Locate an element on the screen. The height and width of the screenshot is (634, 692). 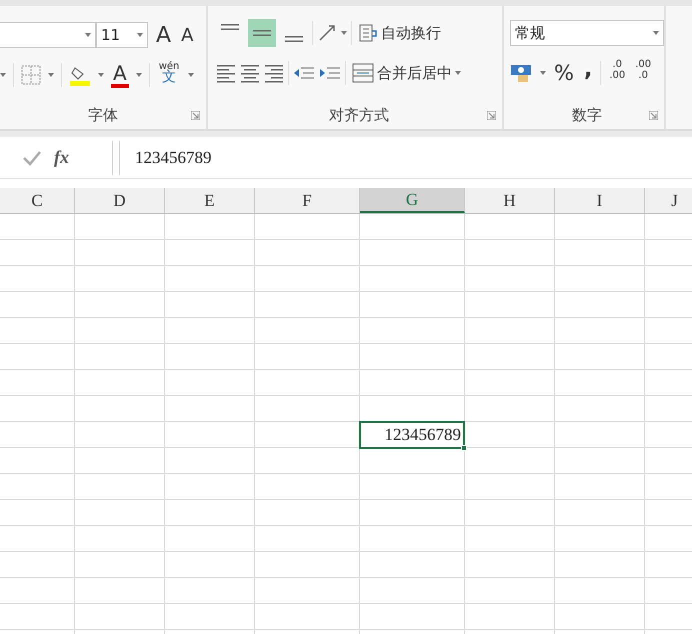
column-header: E is located at coordinates (210, 200).